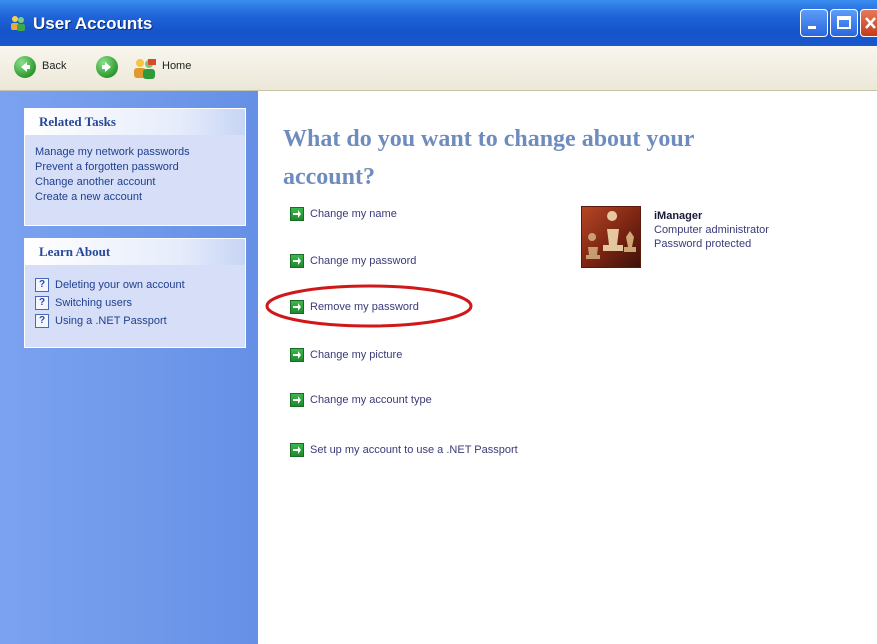 This screenshot has height=644, width=877. I want to click on account-picture, so click(611, 237).